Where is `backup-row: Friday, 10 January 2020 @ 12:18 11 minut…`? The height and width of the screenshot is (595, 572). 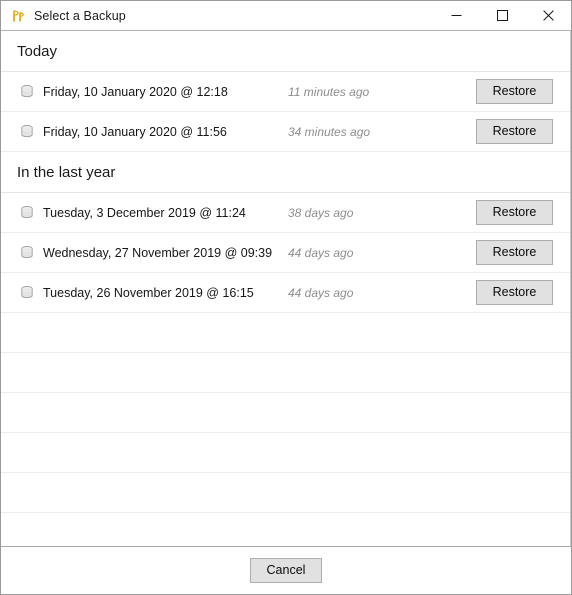 backup-row: Friday, 10 January 2020 @ 12:18 11 minut… is located at coordinates (285, 92).